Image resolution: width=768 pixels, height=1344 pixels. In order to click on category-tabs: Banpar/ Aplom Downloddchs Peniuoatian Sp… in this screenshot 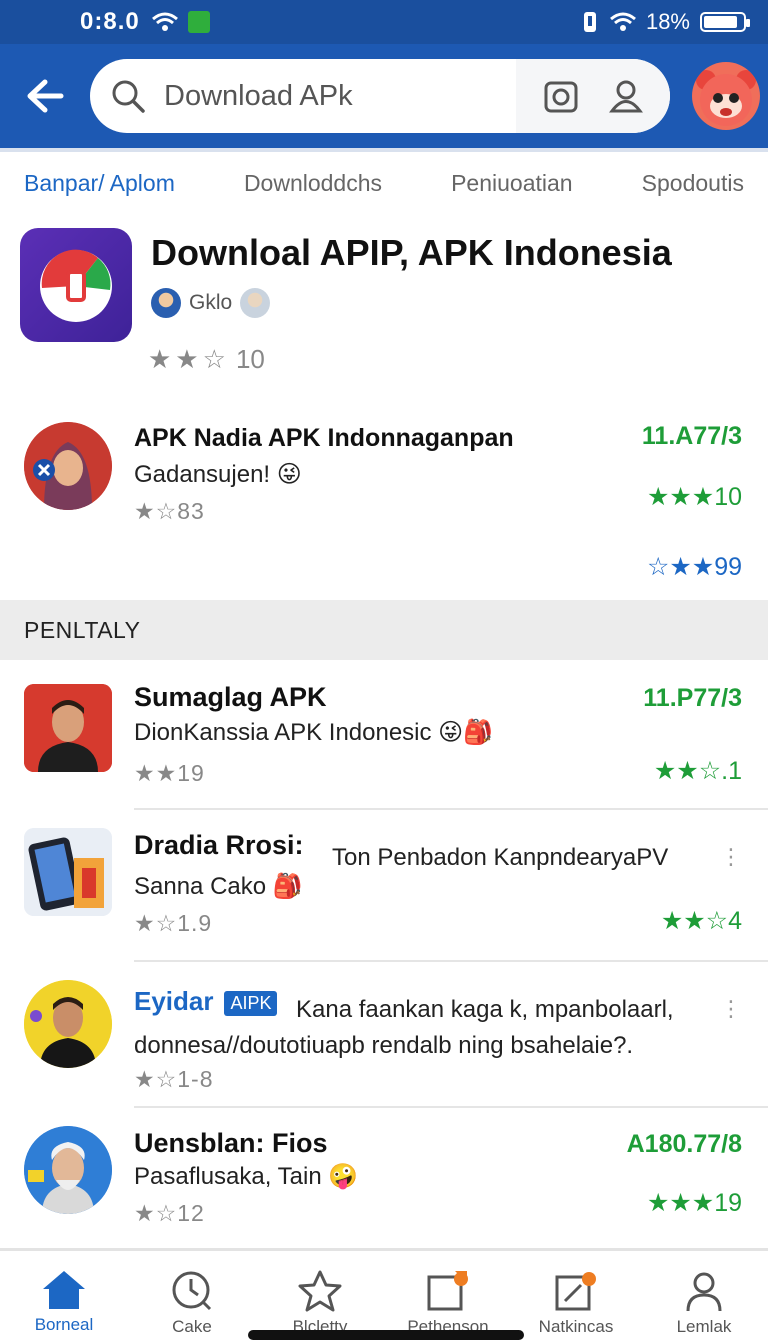, I will do `click(384, 181)`.